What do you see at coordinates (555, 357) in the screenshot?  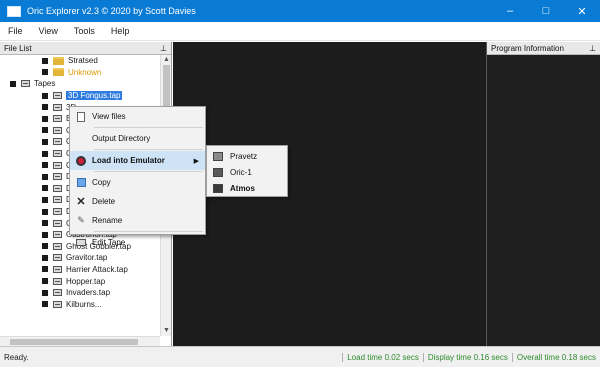 I see `overall-time: Overall time 0.18 secs` at bounding box center [555, 357].